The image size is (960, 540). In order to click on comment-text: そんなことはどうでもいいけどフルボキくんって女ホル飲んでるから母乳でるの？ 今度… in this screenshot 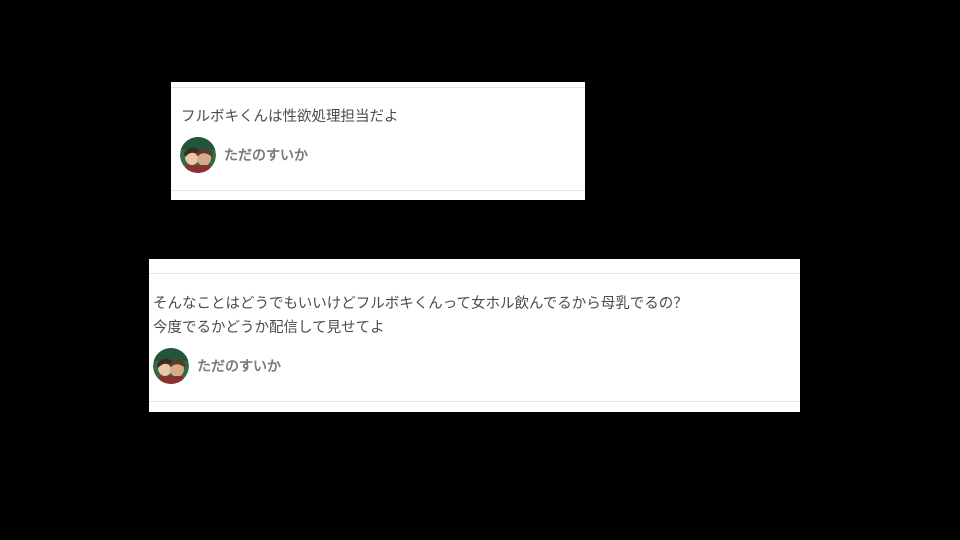, I will do `click(420, 316)`.